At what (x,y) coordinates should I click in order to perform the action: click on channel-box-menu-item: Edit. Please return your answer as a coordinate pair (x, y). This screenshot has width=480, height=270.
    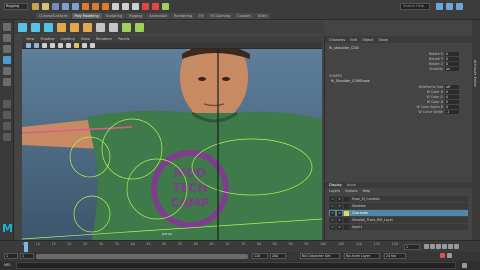
    Looking at the image, I should click on (353, 40).